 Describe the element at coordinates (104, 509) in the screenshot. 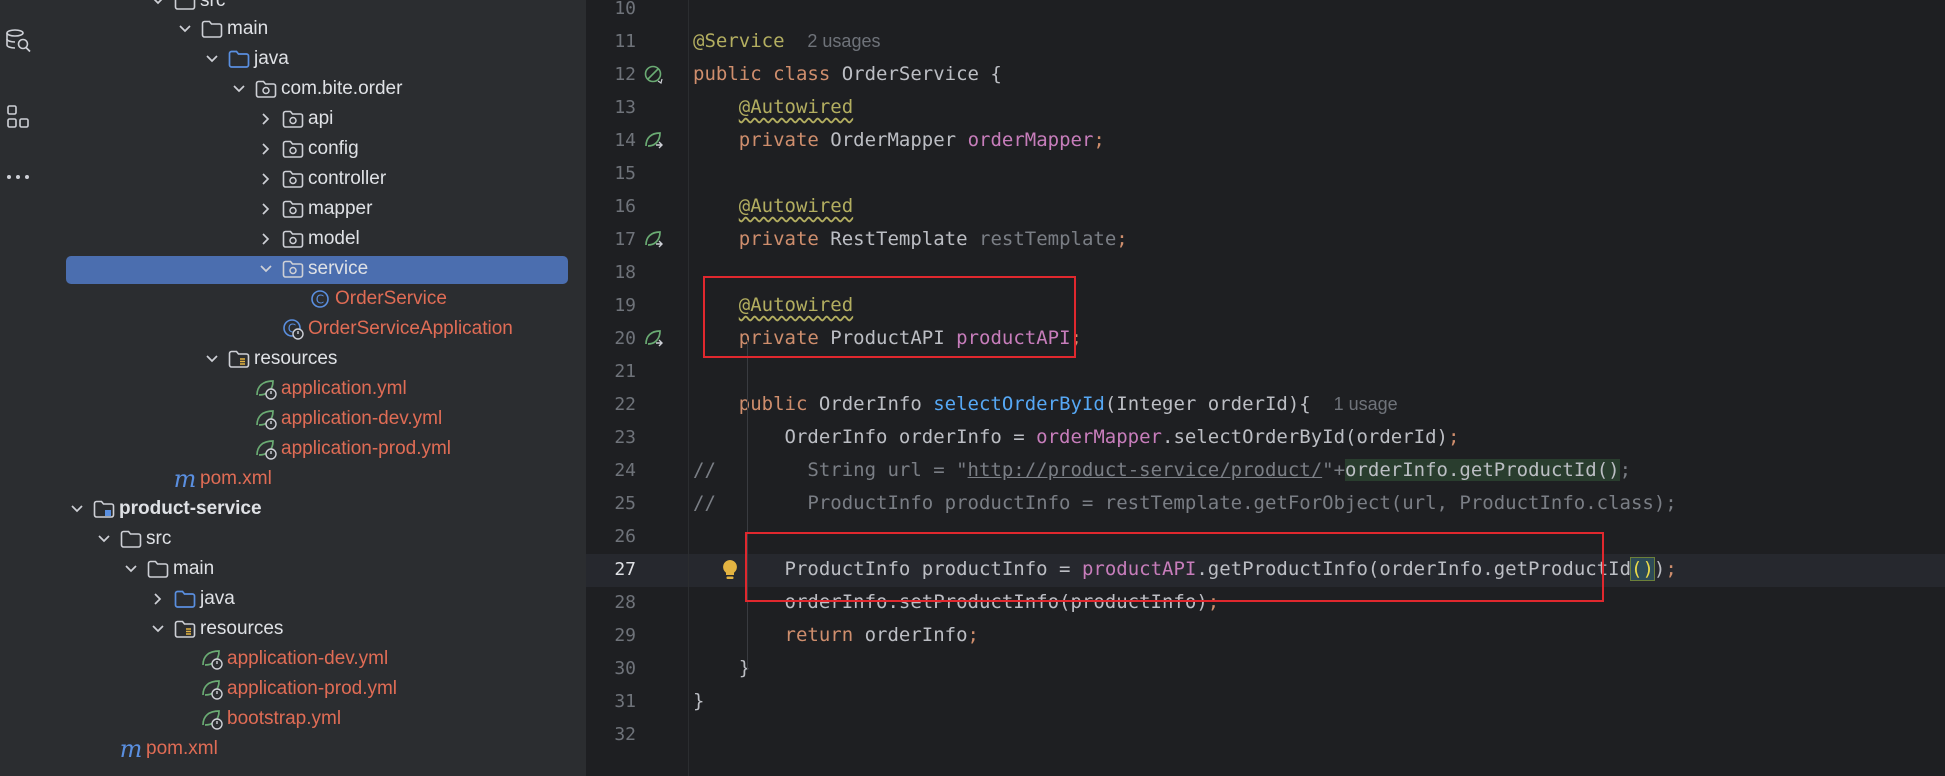

I see `module-icon` at that location.